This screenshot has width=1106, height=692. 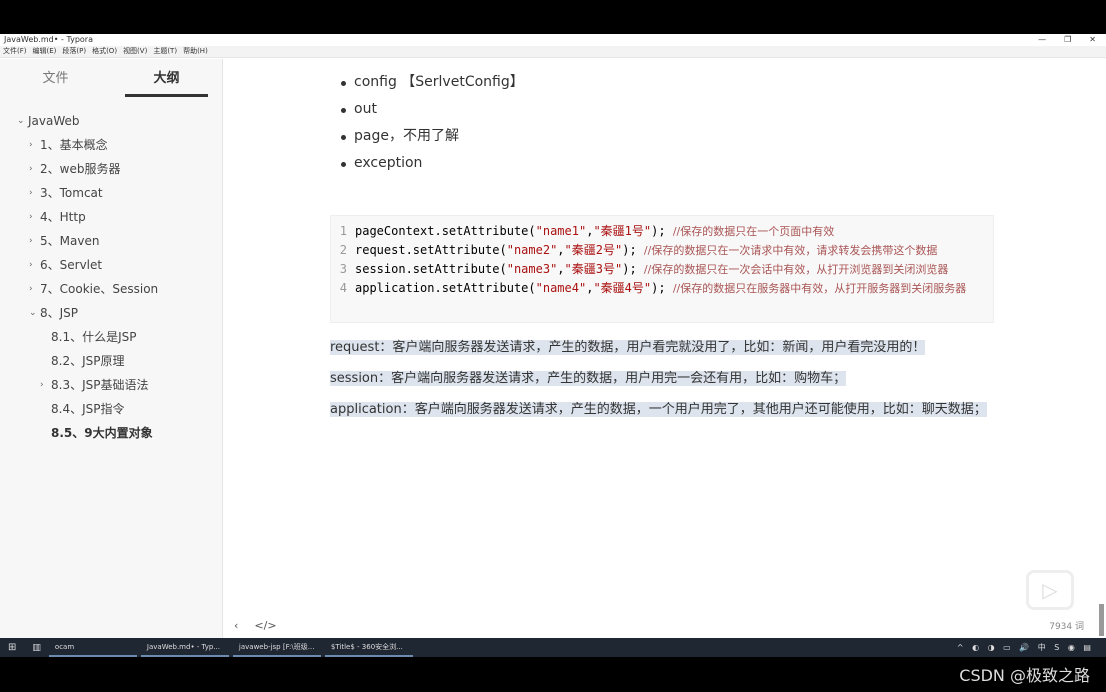 What do you see at coordinates (431, 269) in the screenshot?
I see `code-call: session.setAttribute(` at bounding box center [431, 269].